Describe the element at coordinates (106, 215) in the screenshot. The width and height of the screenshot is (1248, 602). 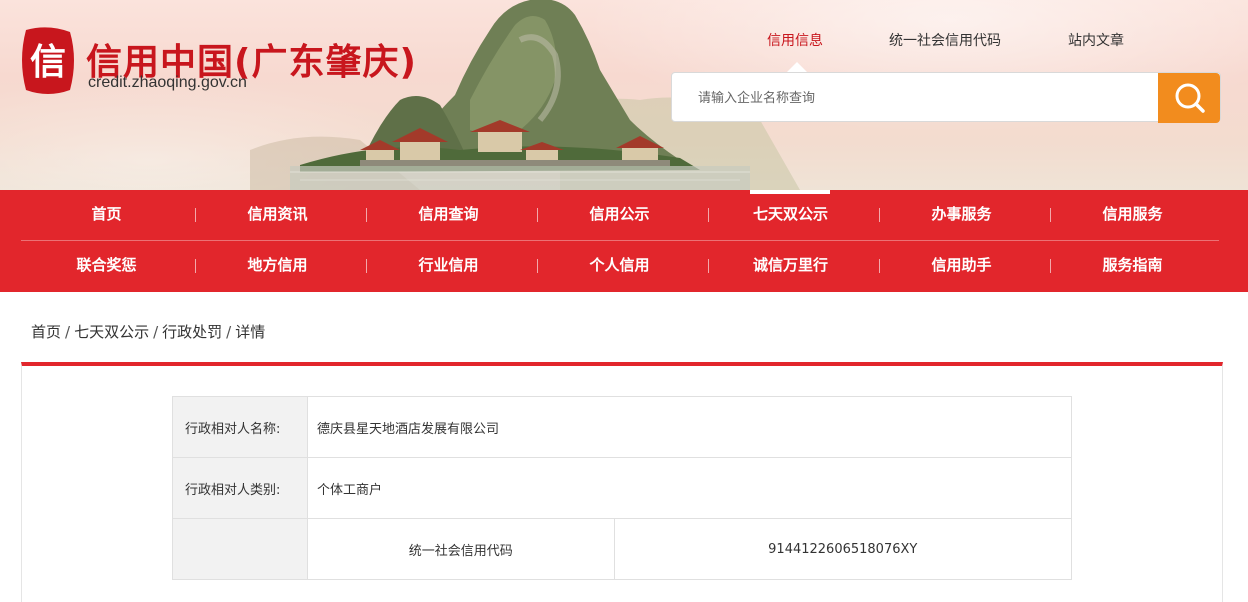
I see `nav-item-home: 首页` at that location.